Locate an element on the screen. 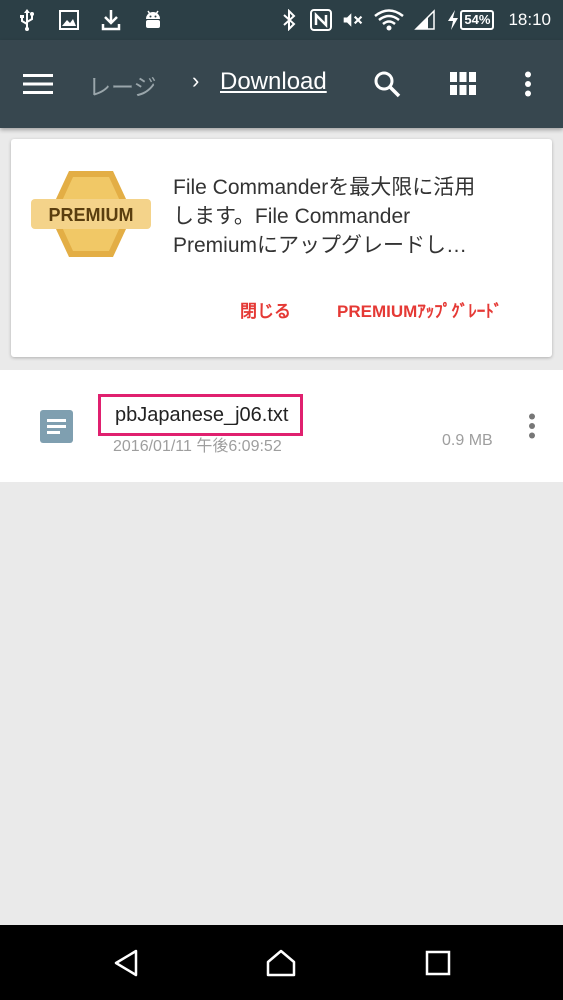  file-more-button is located at coordinates (532, 426).